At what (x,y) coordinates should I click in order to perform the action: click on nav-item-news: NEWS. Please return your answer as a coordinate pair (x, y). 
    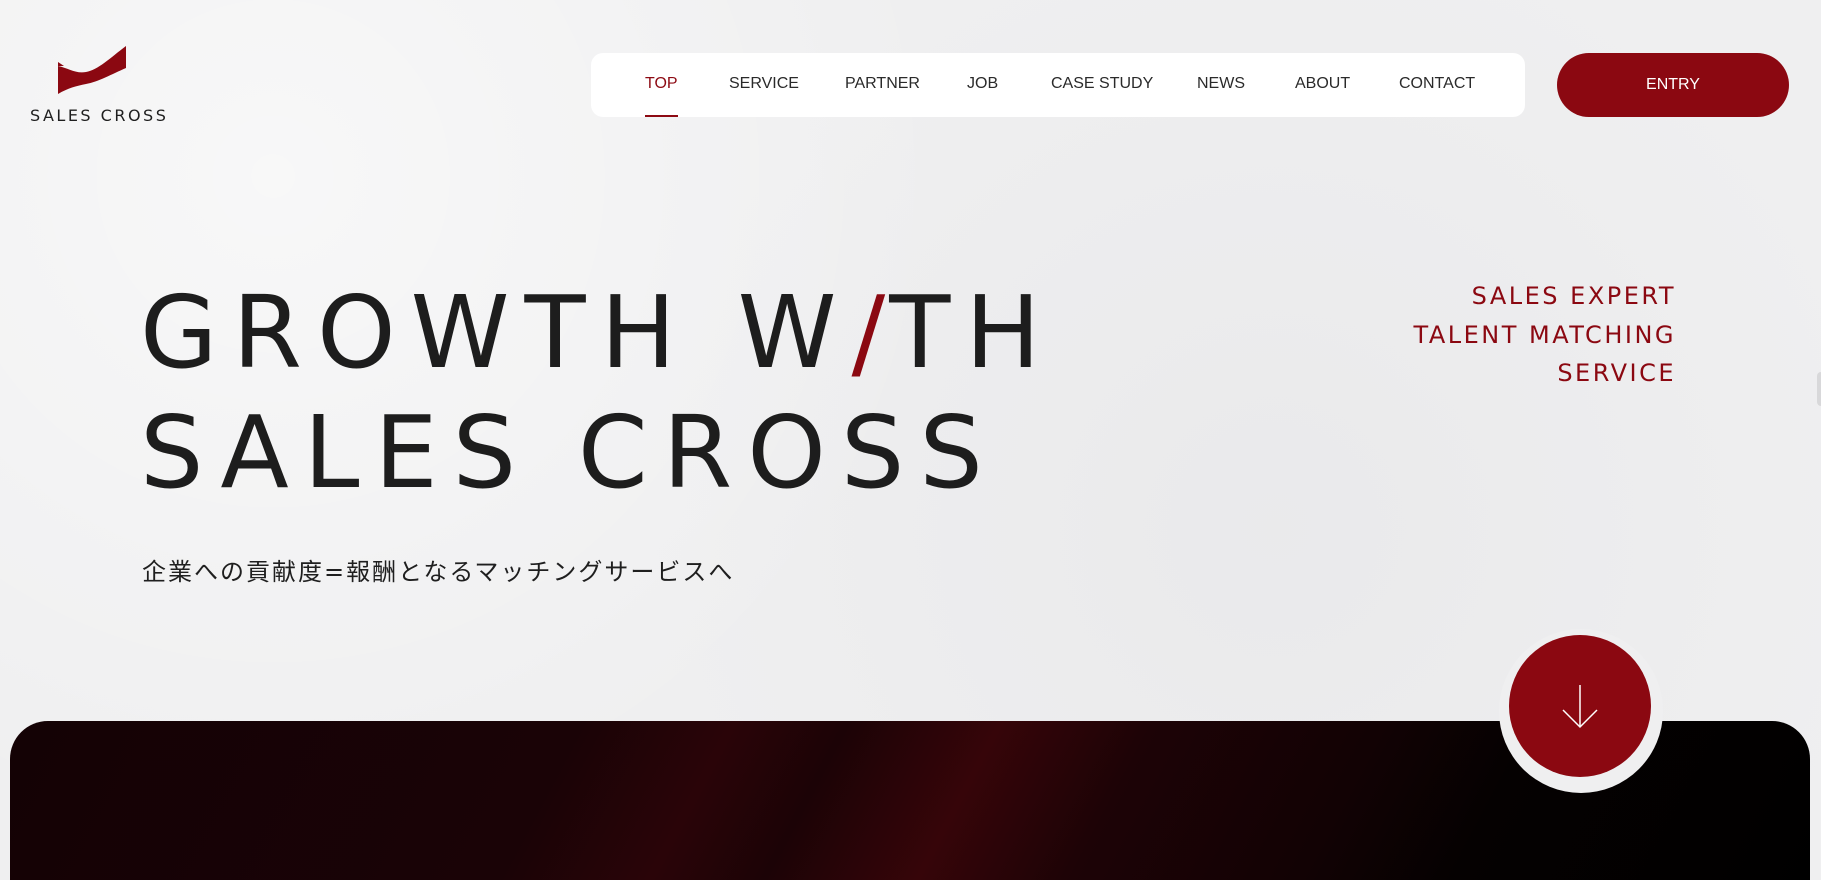
    Looking at the image, I should click on (1221, 85).